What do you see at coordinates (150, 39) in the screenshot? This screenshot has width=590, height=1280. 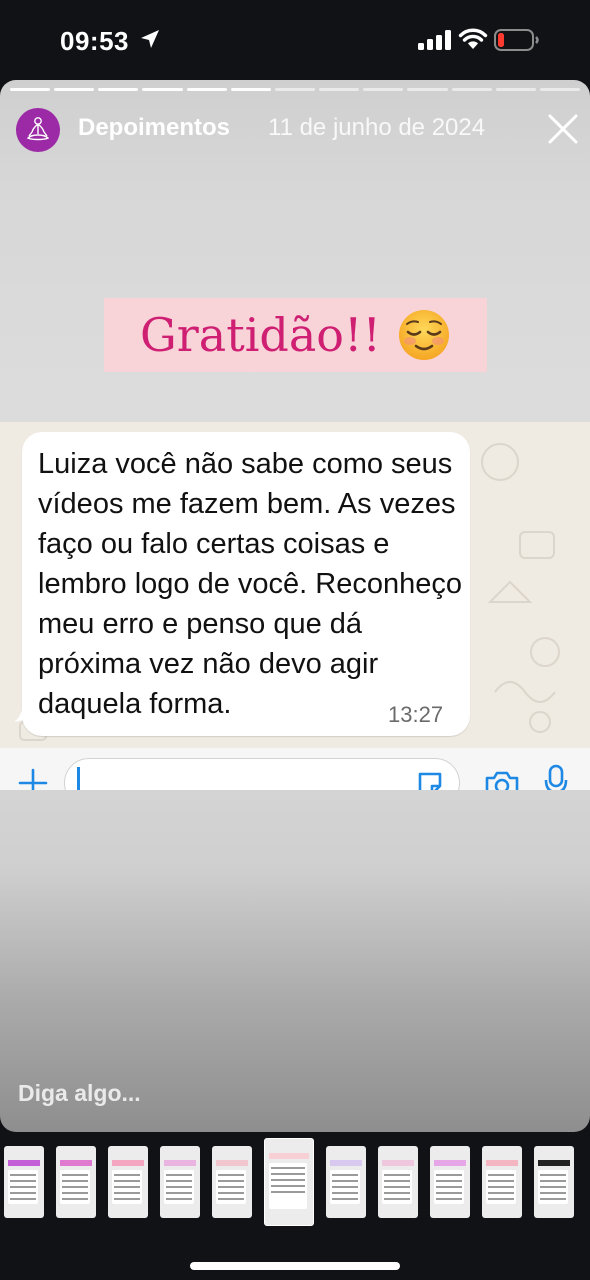 I see `location-arrow-icon` at bounding box center [150, 39].